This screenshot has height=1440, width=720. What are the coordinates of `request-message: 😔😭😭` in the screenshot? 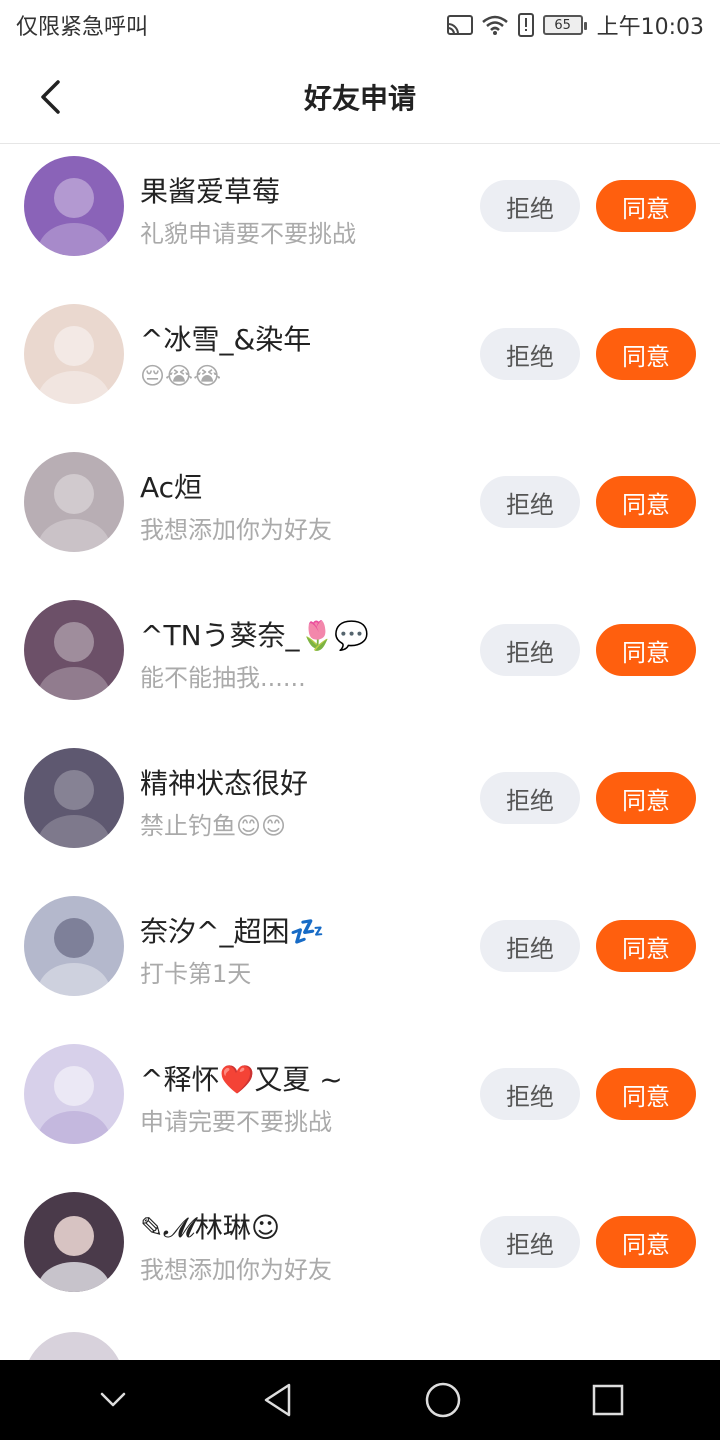 It's located at (181, 376).